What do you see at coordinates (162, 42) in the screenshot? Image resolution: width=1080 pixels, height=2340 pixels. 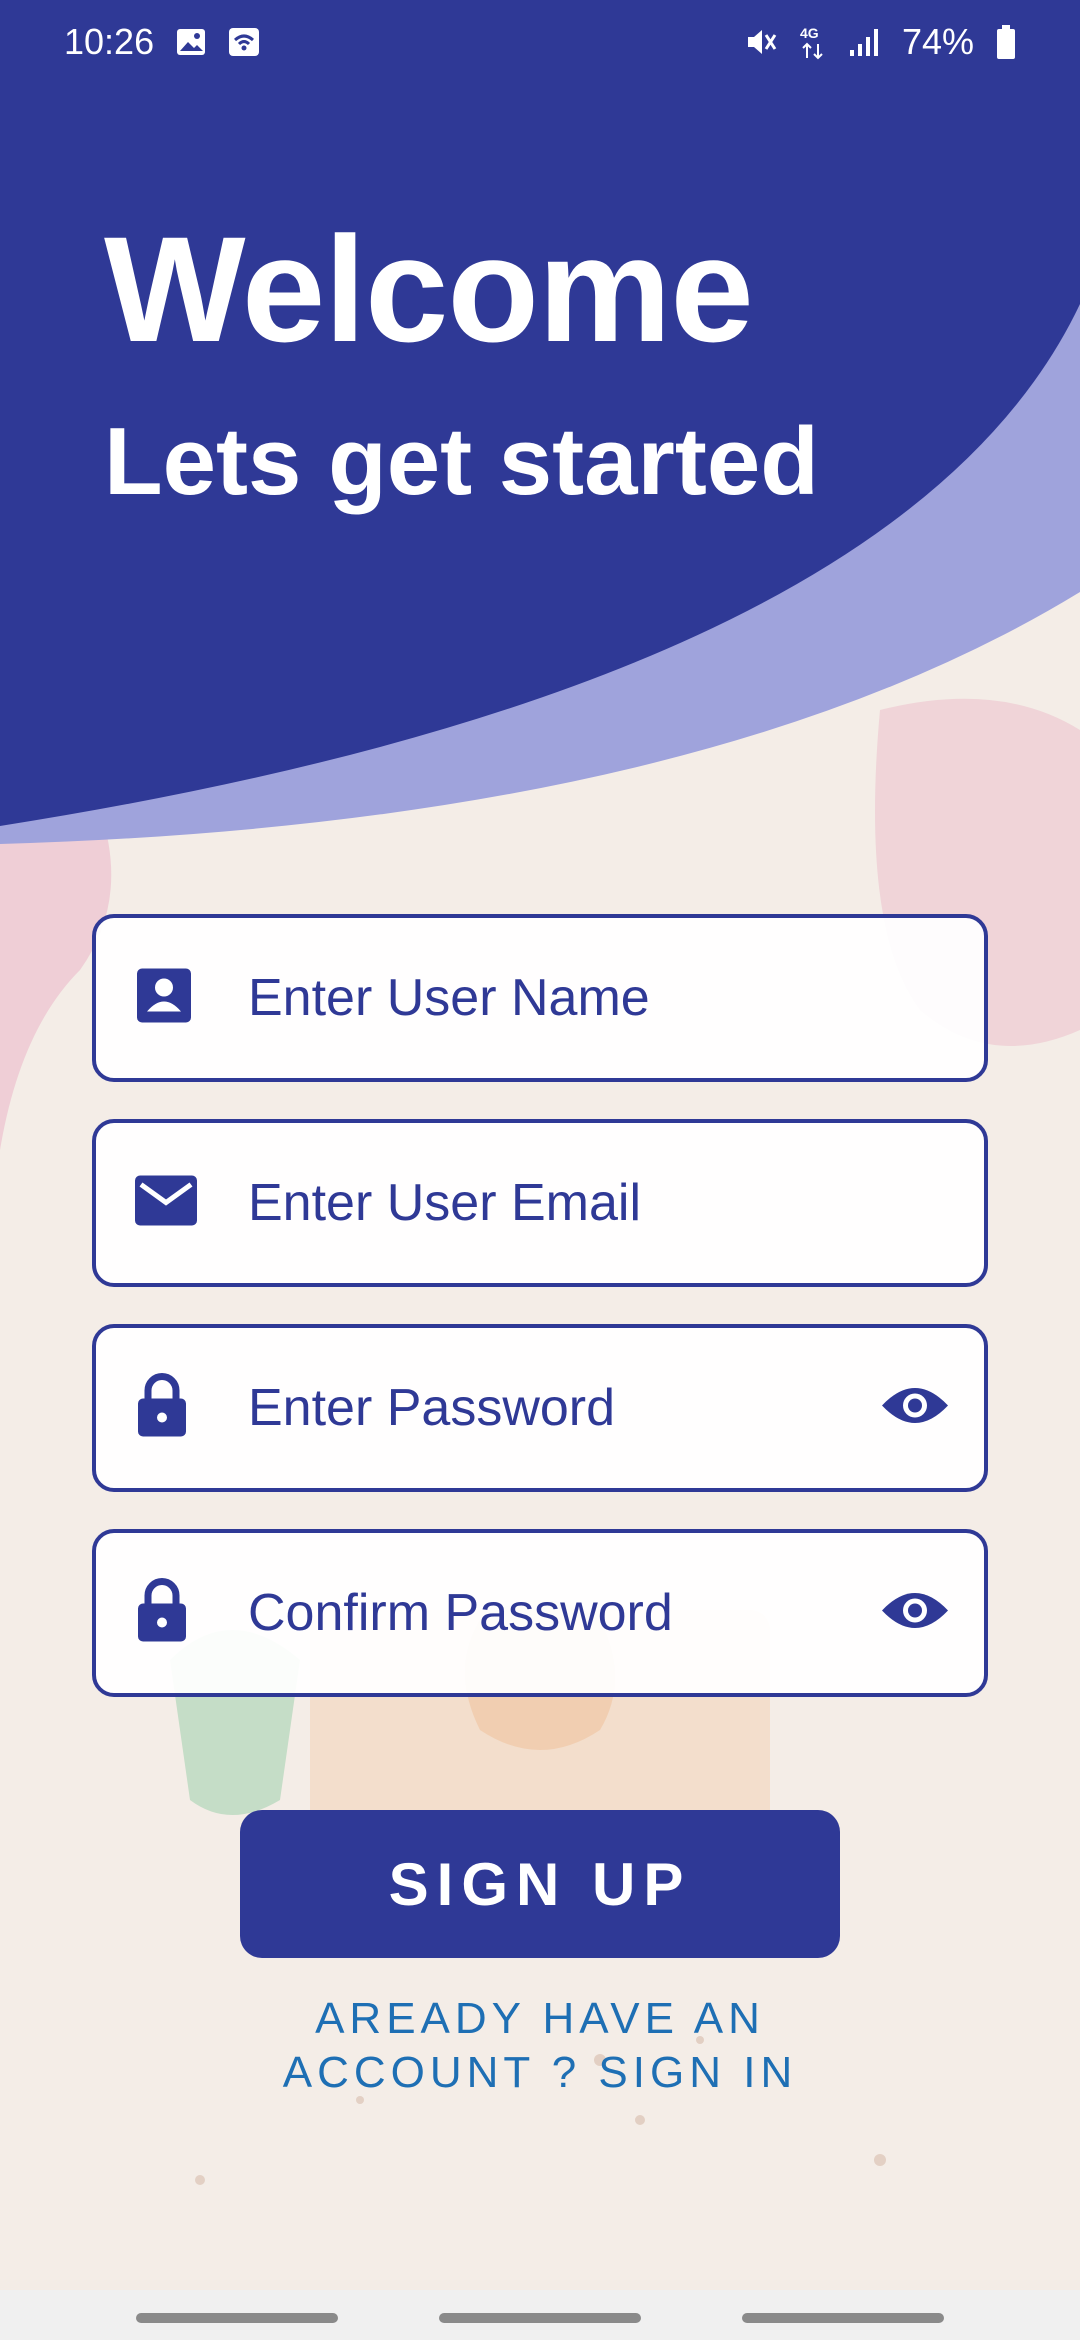 I see `status-left: 10:26` at bounding box center [162, 42].